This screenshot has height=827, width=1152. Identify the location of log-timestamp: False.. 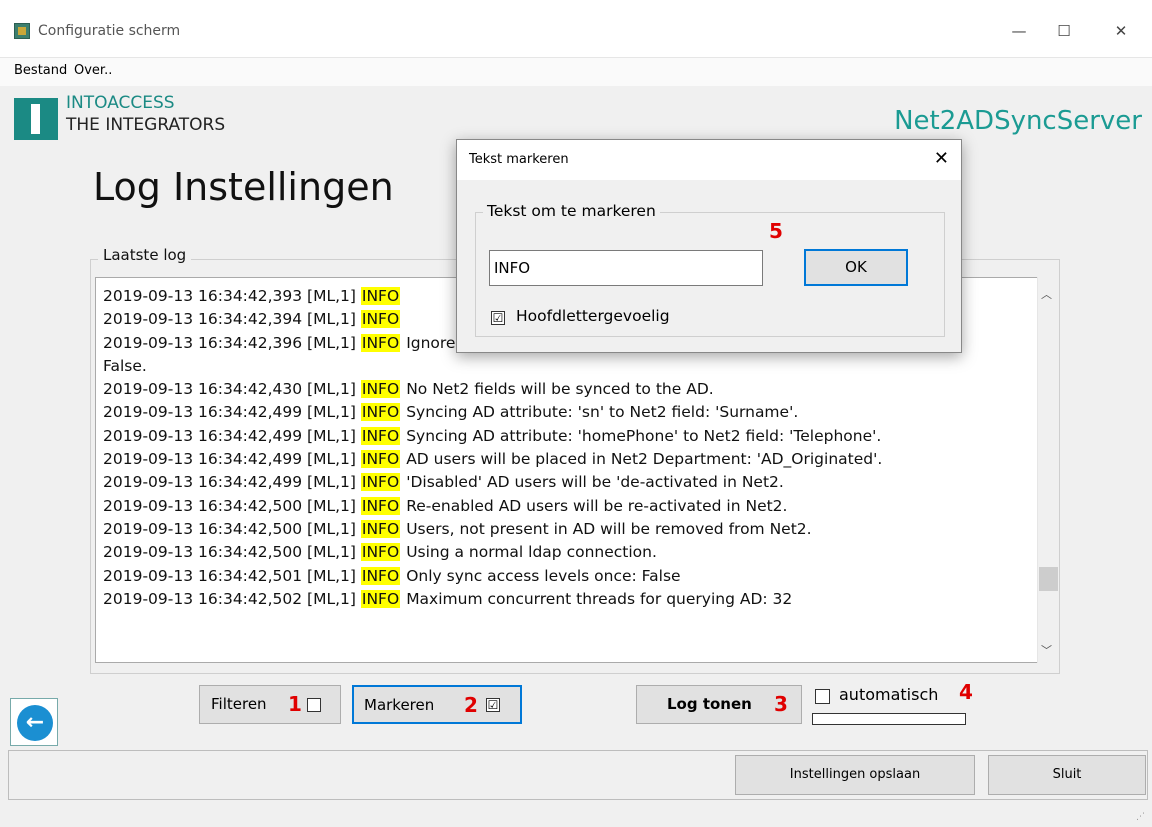
(125, 365).